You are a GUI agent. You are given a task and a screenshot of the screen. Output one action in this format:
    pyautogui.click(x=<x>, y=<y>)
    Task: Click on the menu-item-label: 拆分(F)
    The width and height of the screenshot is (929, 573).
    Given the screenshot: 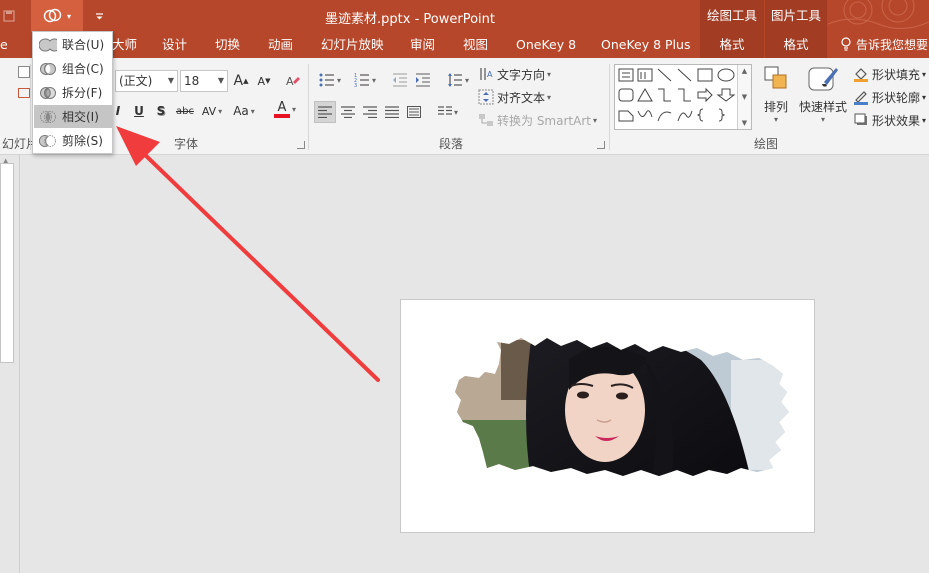 What is the action you would take?
    pyautogui.click(x=82, y=93)
    